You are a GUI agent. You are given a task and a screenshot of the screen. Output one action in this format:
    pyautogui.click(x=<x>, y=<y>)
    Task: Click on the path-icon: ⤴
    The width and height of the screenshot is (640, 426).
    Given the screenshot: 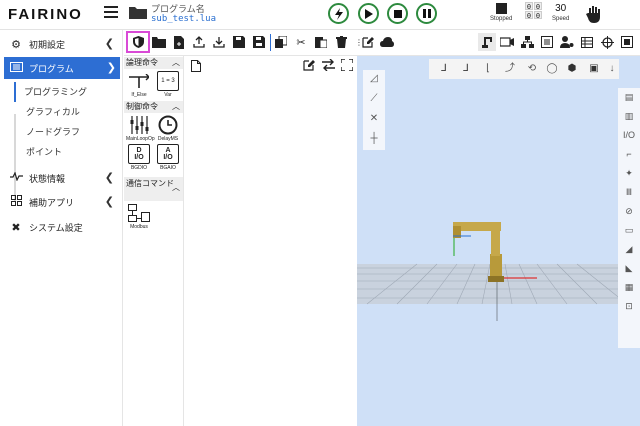 What is the action you would take?
    pyautogui.click(x=510, y=69)
    